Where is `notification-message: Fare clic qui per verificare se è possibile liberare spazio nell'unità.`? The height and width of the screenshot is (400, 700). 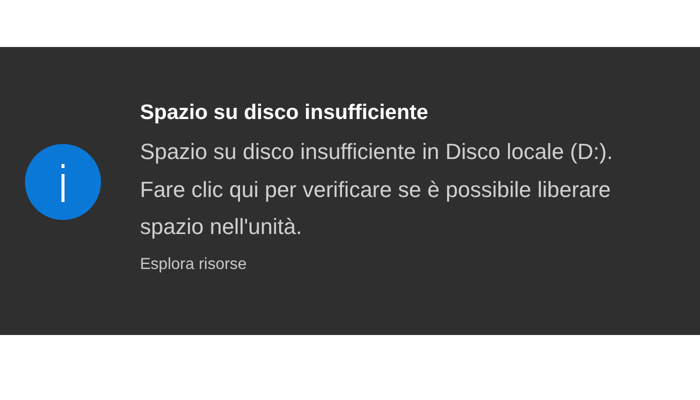 notification-message: Fare clic qui per verificare se è possibile liberare spazio nell'unità. is located at coordinates (376, 208).